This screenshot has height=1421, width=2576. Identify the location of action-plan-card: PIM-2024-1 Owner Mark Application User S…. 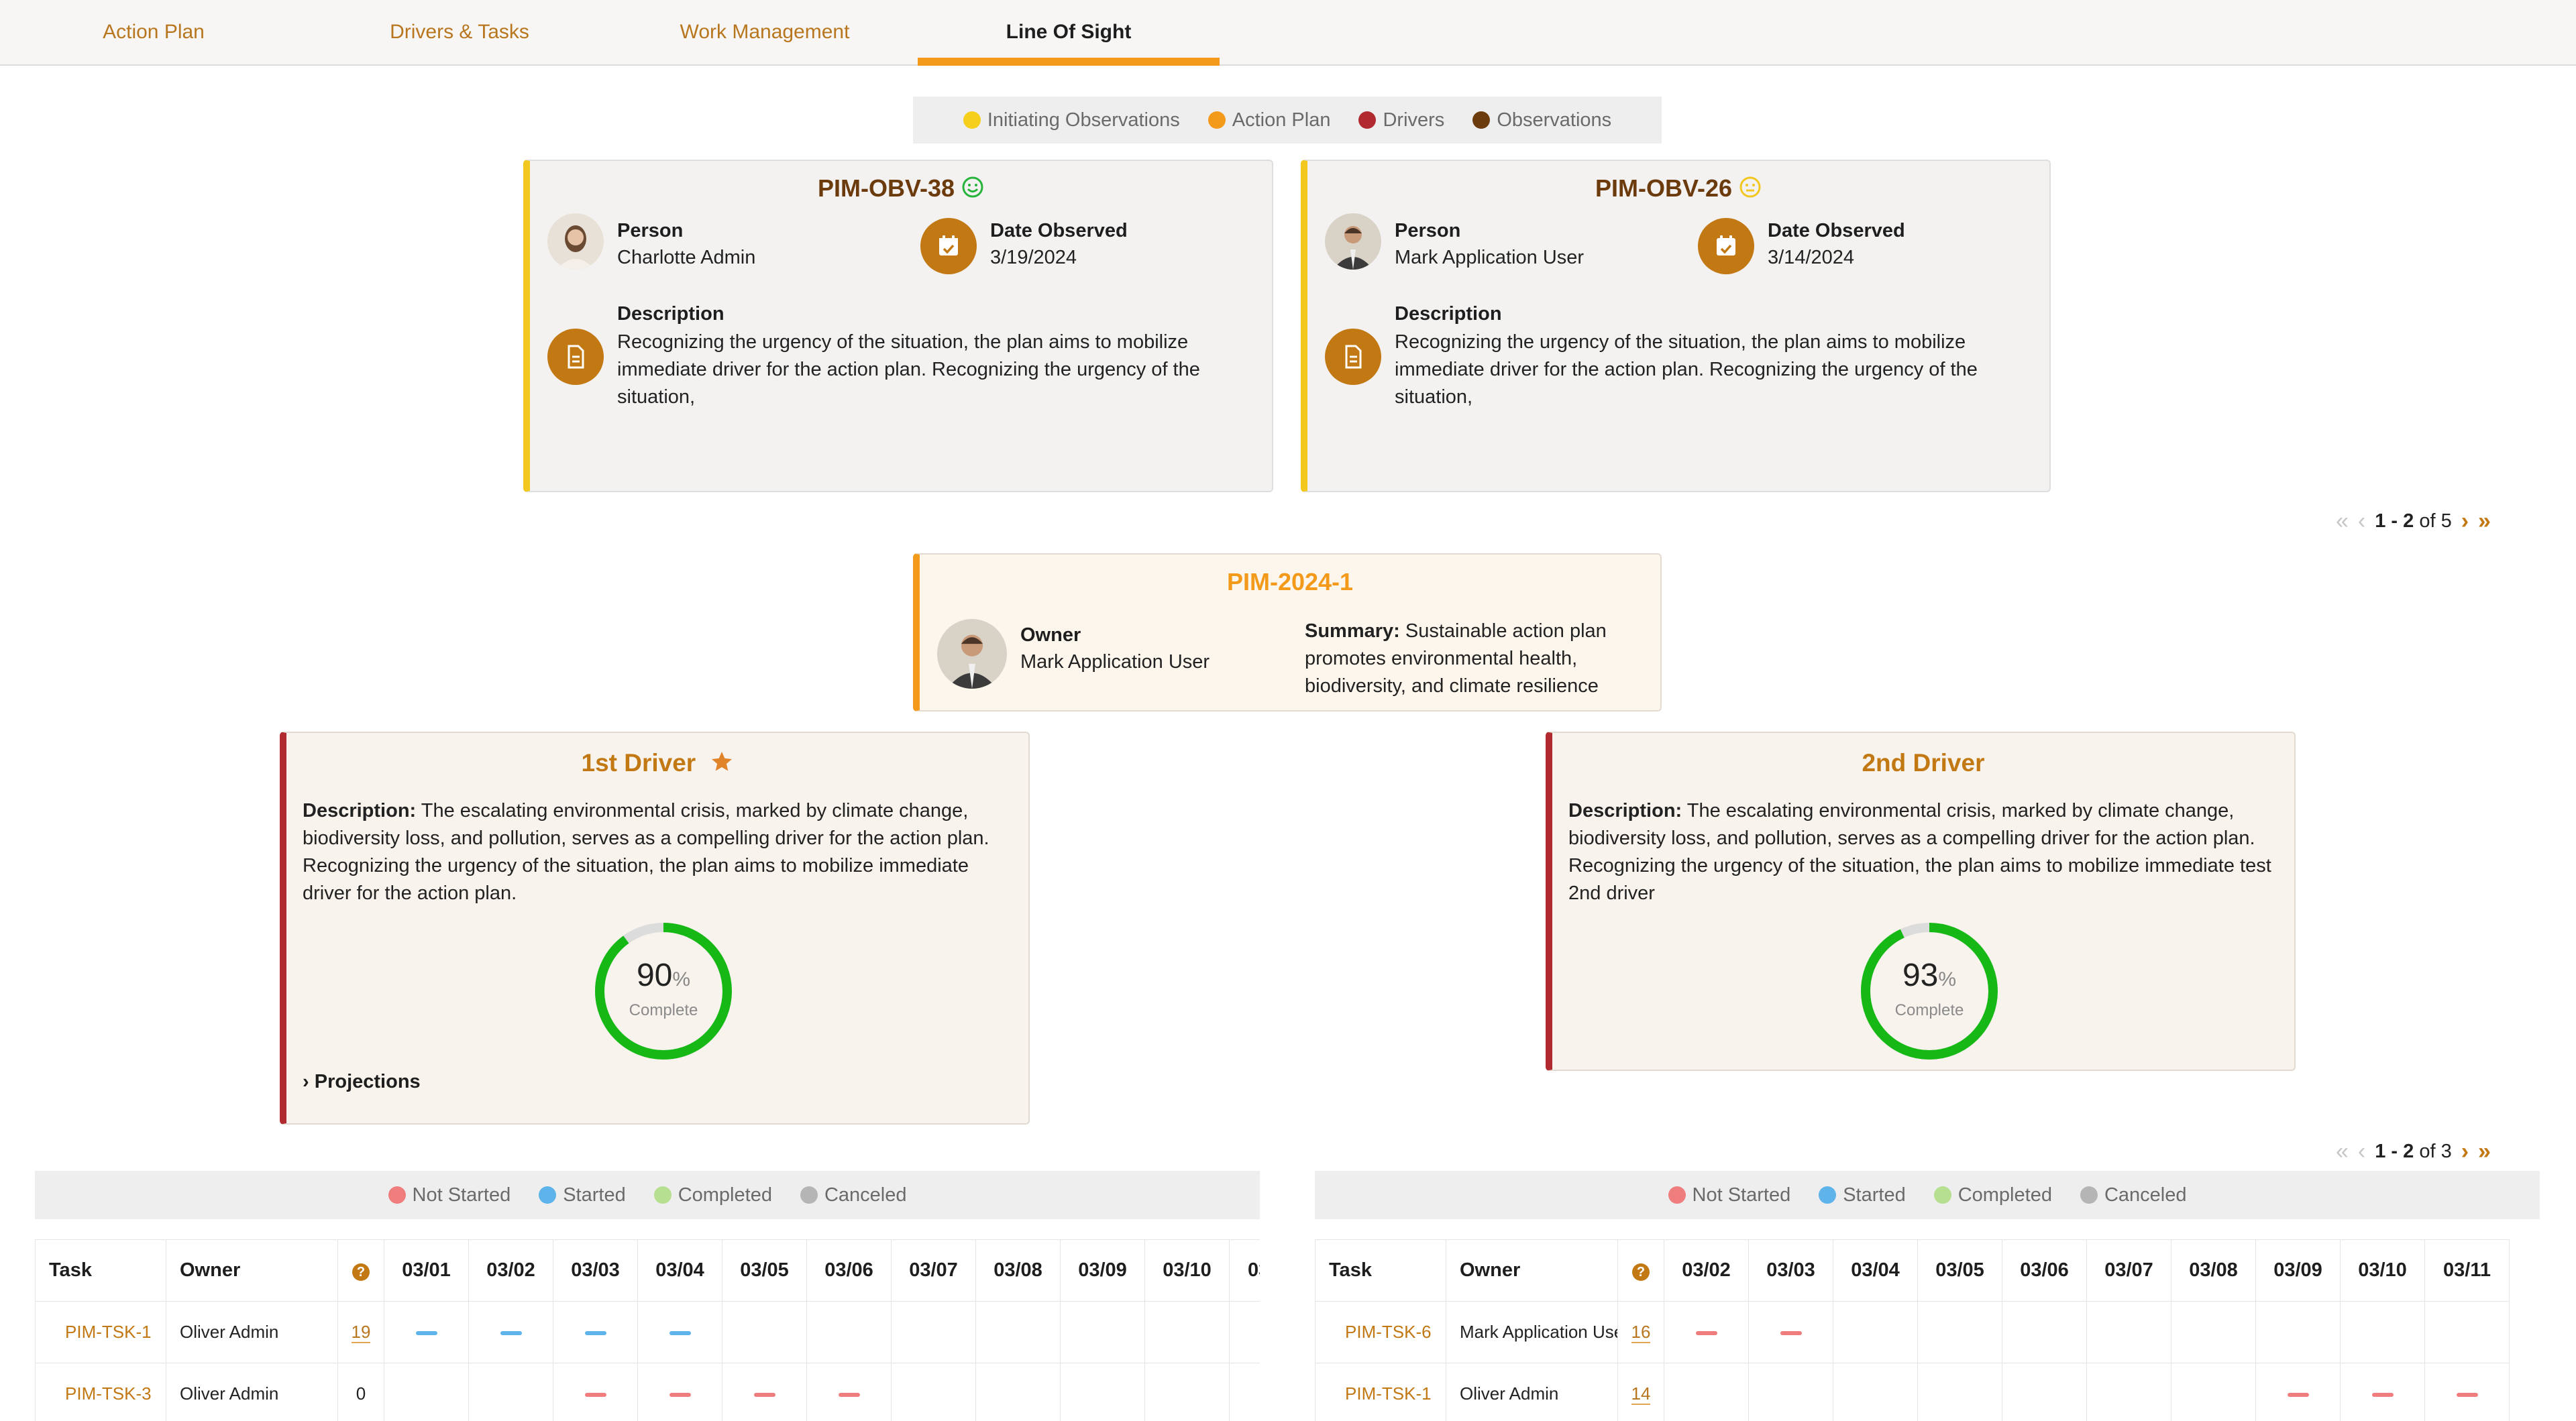
(1287, 632).